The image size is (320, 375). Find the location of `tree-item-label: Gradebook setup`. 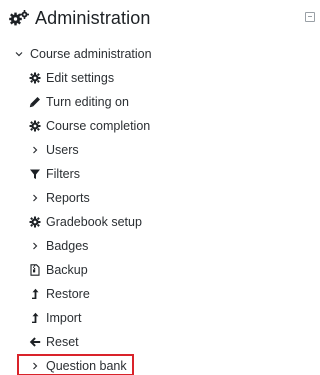

tree-item-label: Gradebook setup is located at coordinates (94, 222).